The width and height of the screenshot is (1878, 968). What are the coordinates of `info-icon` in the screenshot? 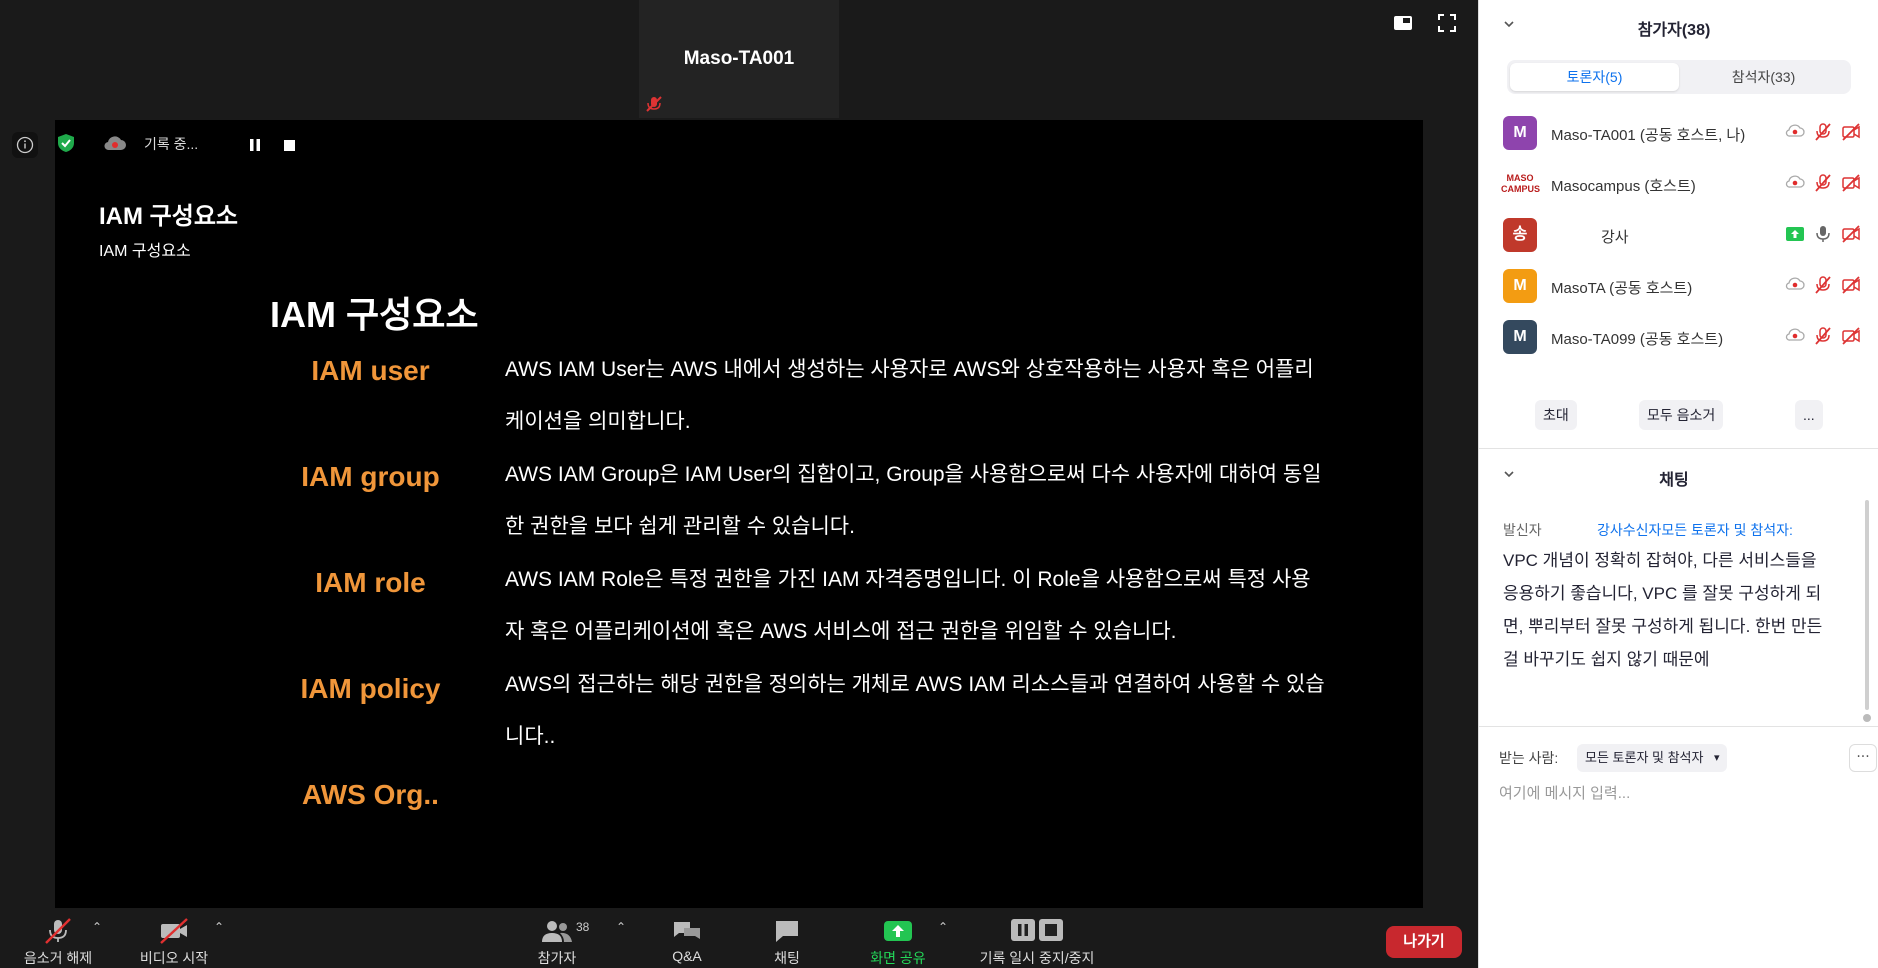 It's located at (25, 145).